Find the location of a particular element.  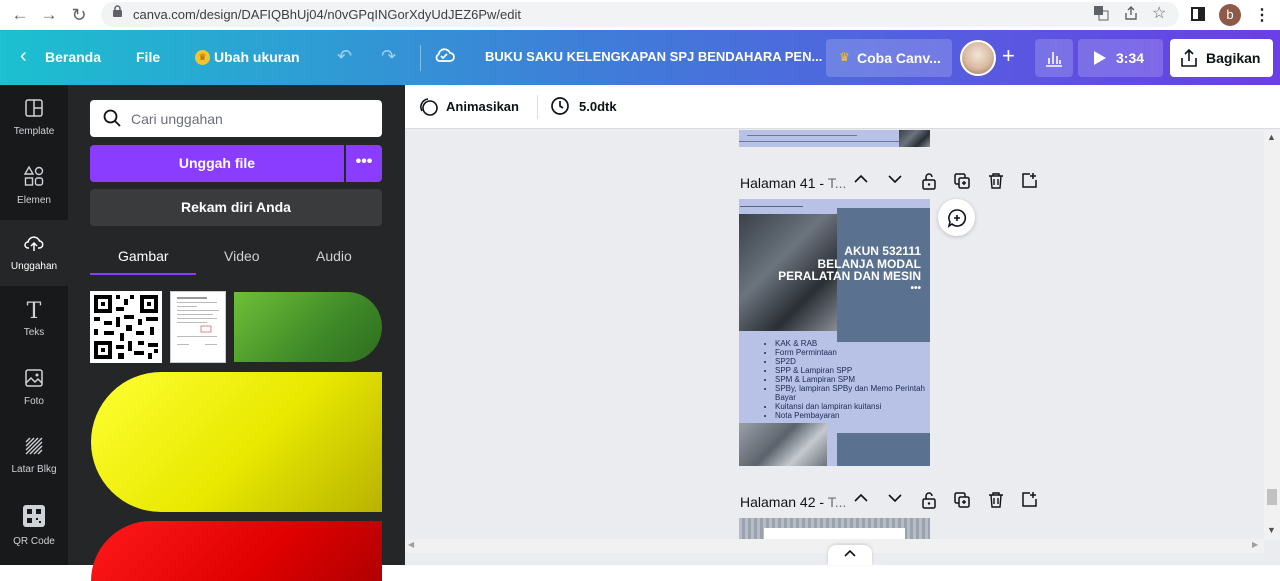

rail-item-photos: Foto is located at coordinates (34, 388).